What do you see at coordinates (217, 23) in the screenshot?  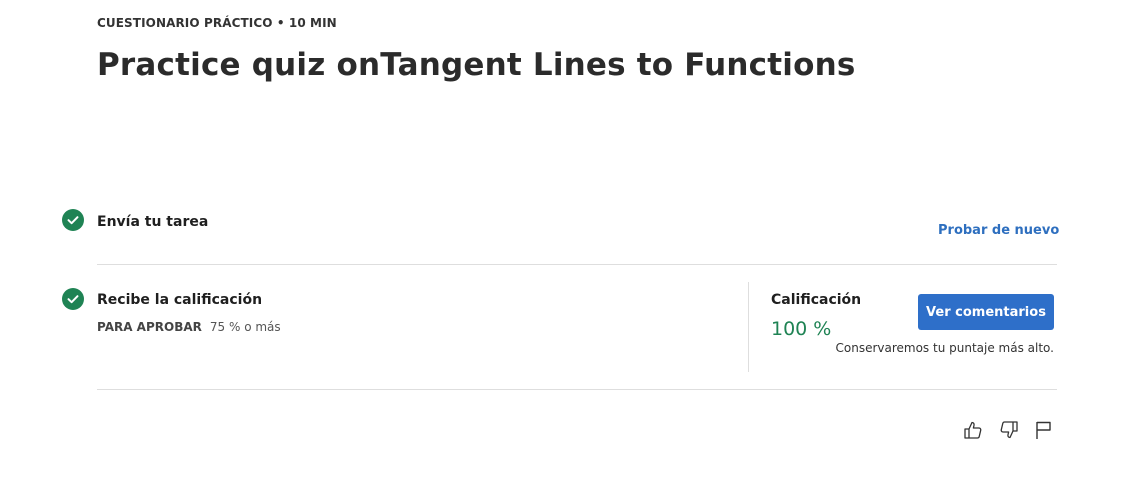 I see `quiz-meta: CUESTIONARIO PRÁCTICO • 10 MIN` at bounding box center [217, 23].